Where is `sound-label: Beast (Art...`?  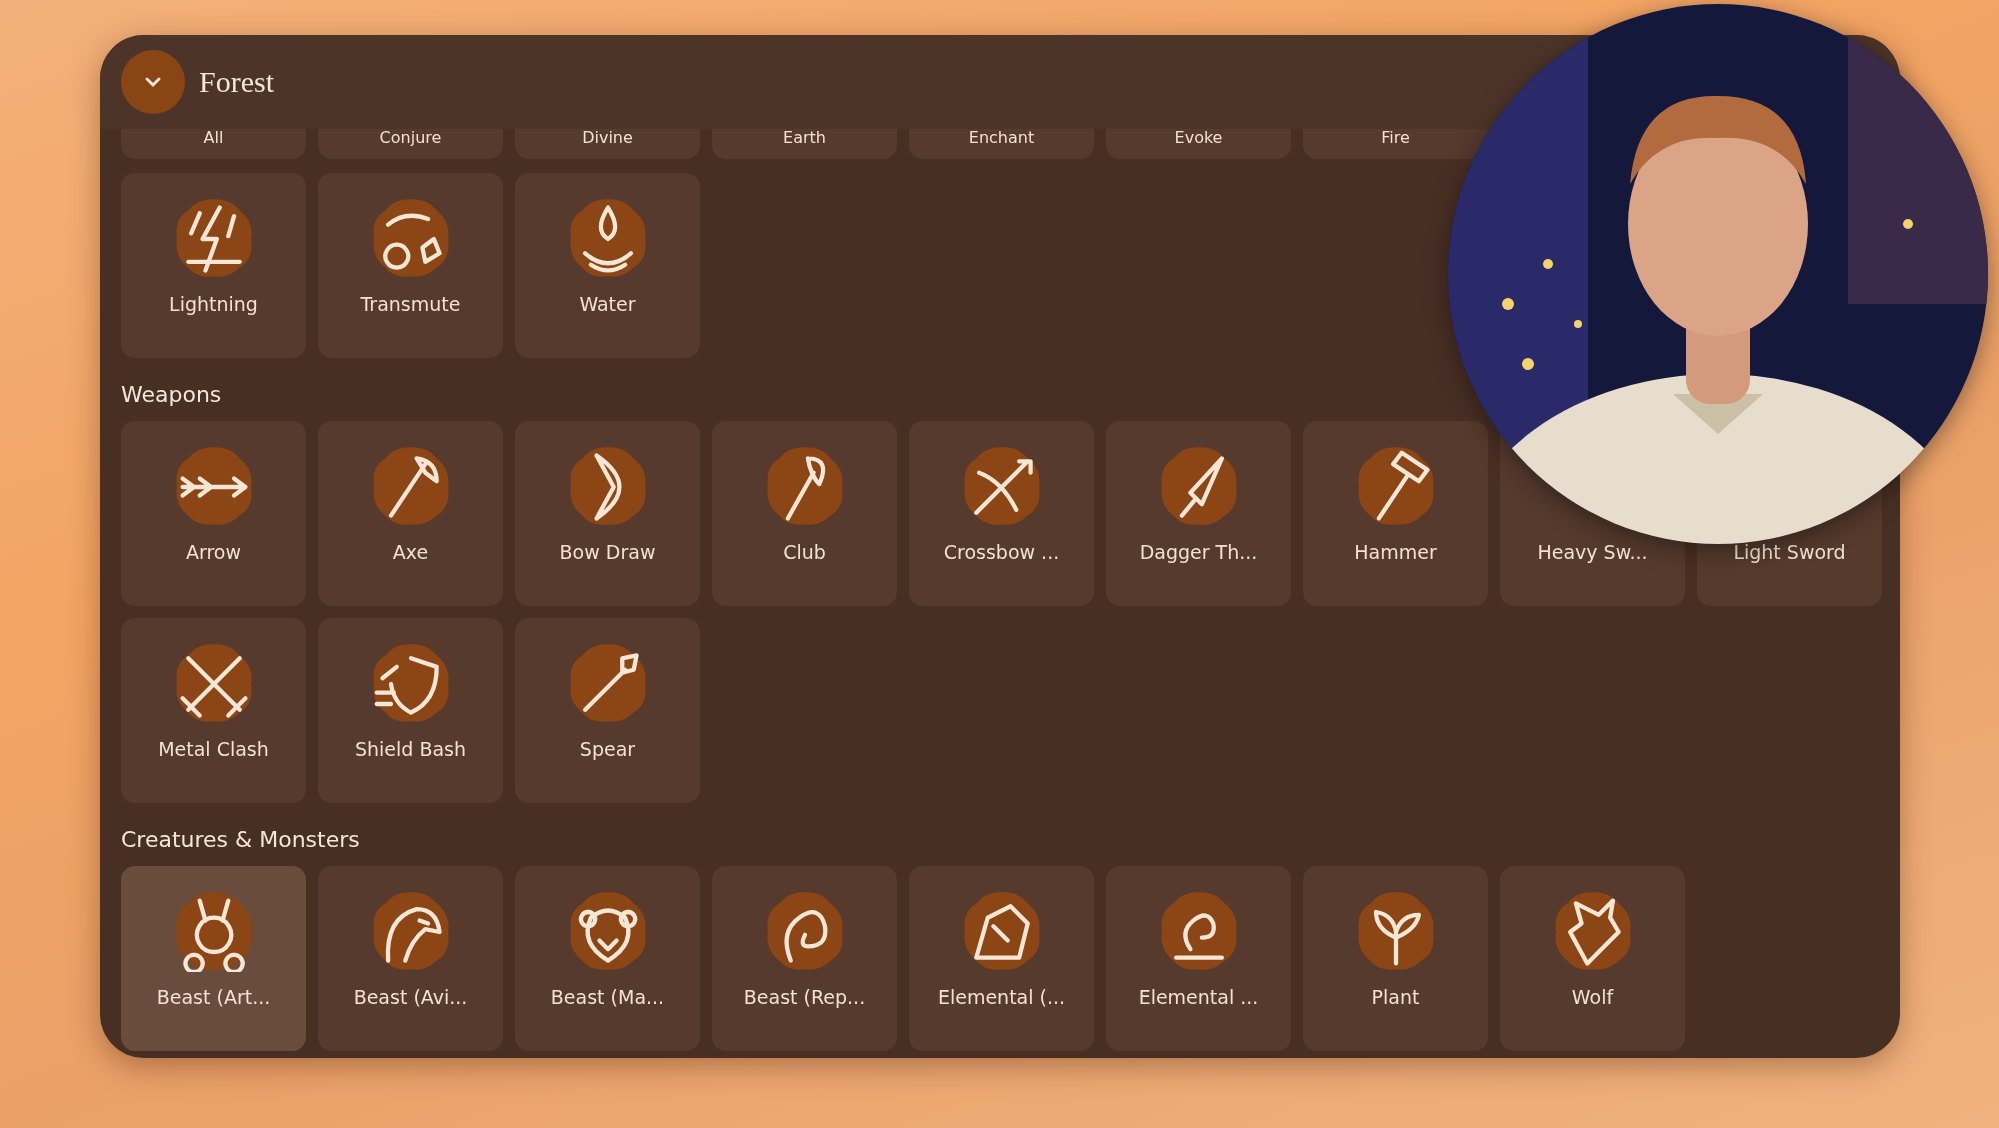 sound-label: Beast (Art... is located at coordinates (213, 997).